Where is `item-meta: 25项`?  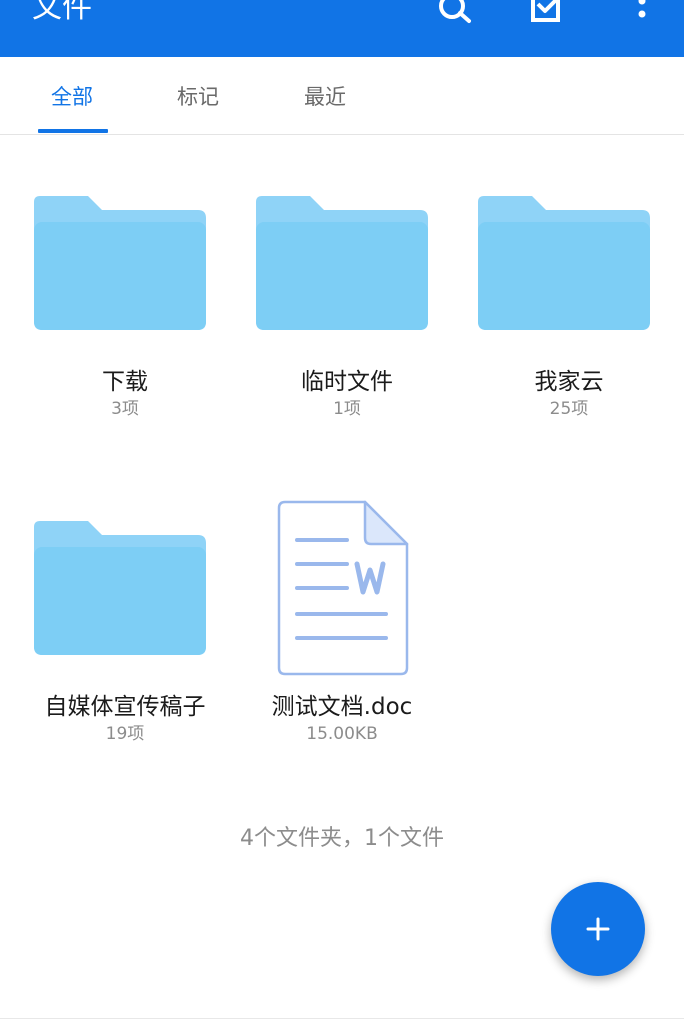
item-meta: 25项 is located at coordinates (569, 409).